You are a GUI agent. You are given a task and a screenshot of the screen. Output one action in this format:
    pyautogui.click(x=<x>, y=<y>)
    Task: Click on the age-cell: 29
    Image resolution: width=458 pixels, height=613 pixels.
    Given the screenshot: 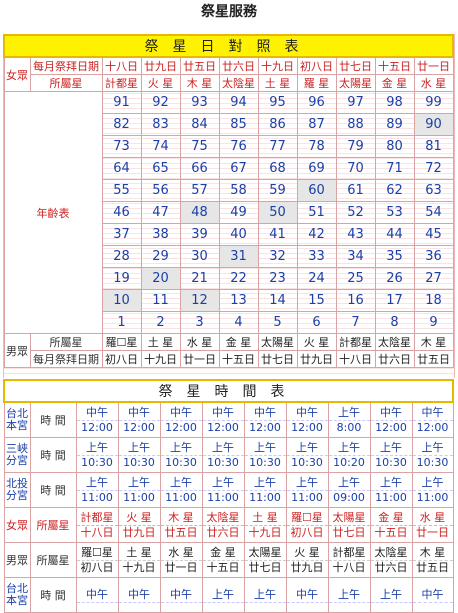 What is the action you would take?
    pyautogui.click(x=160, y=256)
    